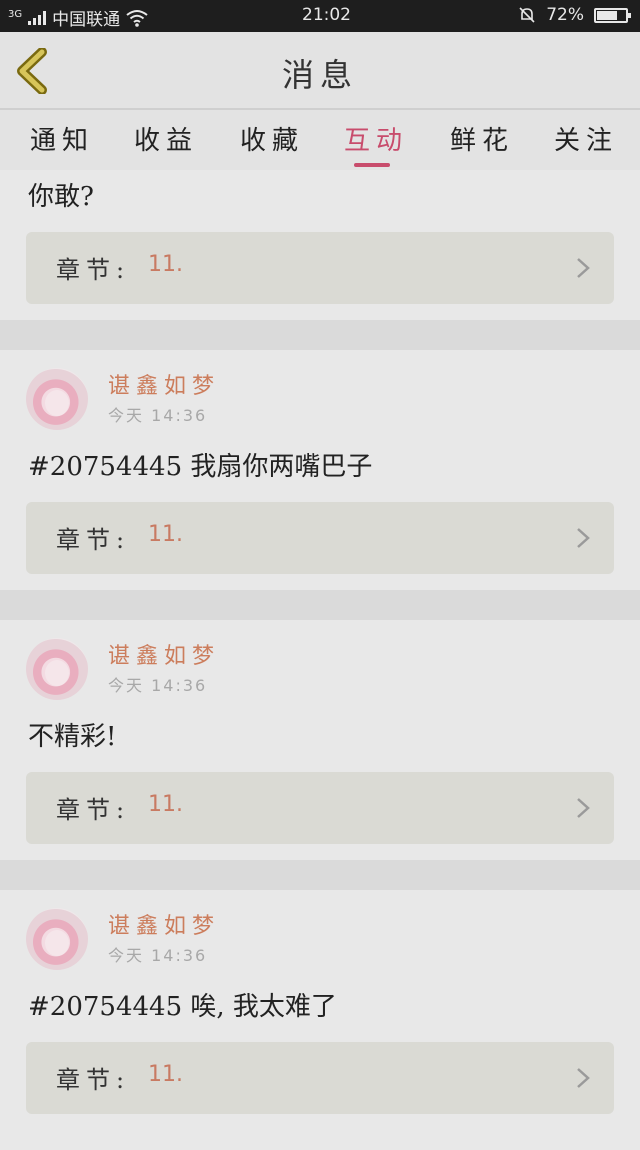  I want to click on comment-text: #20754445 我扇你两嘴巴子, so click(200, 467).